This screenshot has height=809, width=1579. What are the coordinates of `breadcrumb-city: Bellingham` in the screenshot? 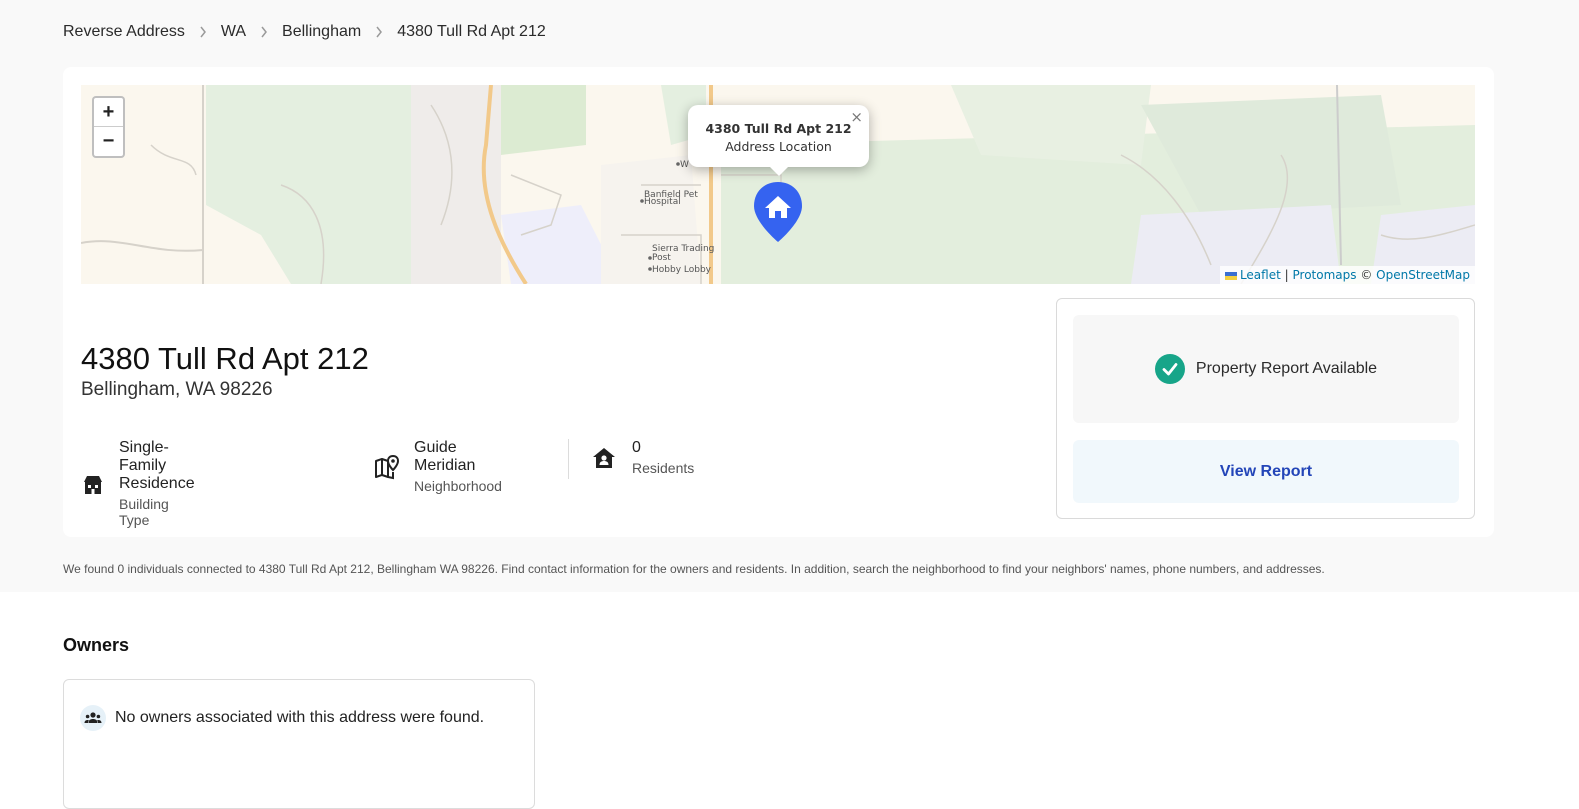 It's located at (321, 32).